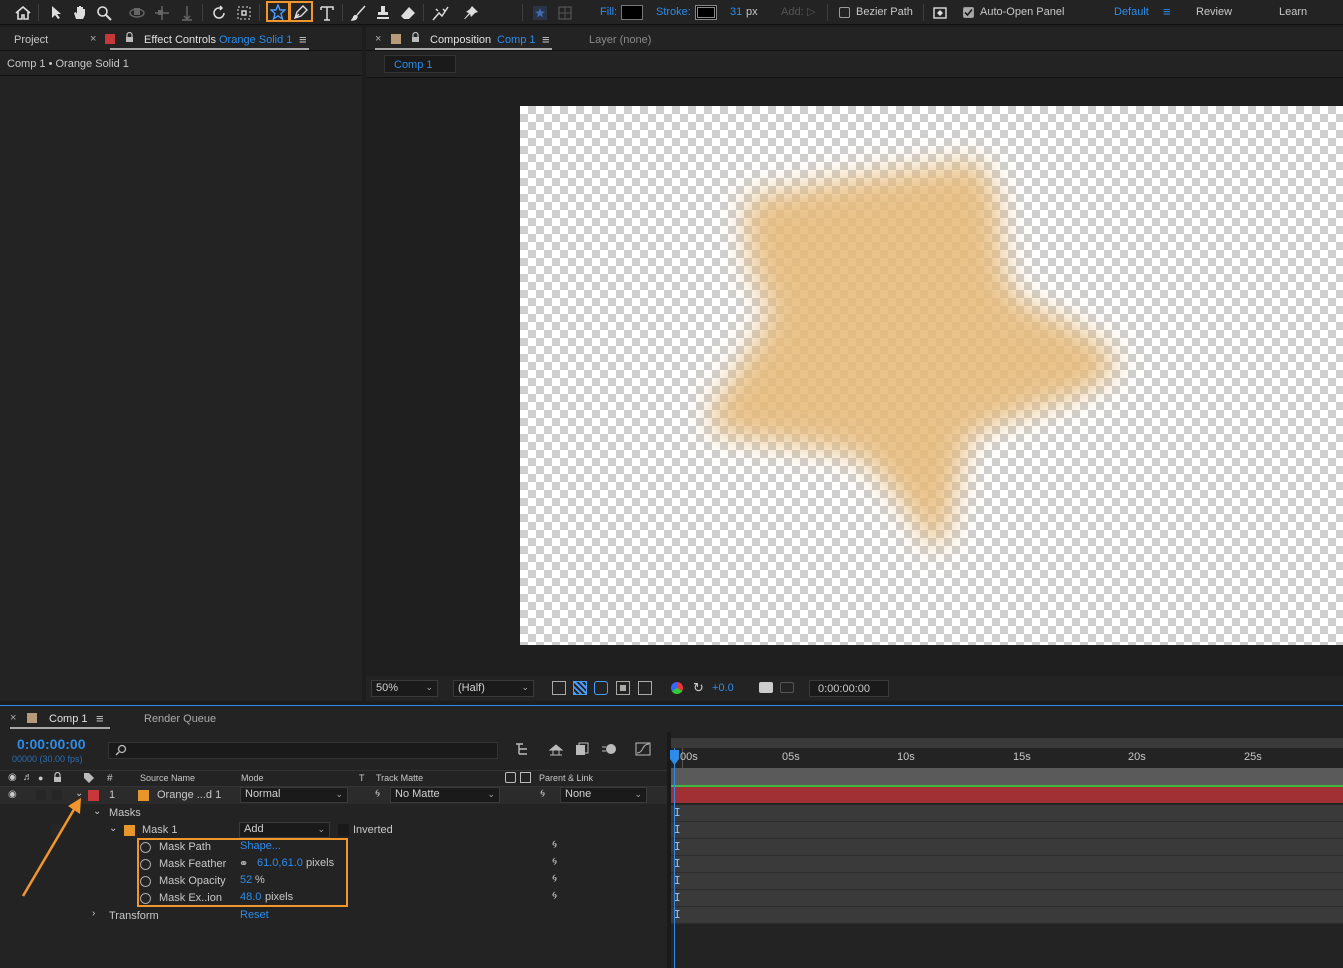 This screenshot has width=1343, height=968. I want to click on fill-color-swatch, so click(632, 12).